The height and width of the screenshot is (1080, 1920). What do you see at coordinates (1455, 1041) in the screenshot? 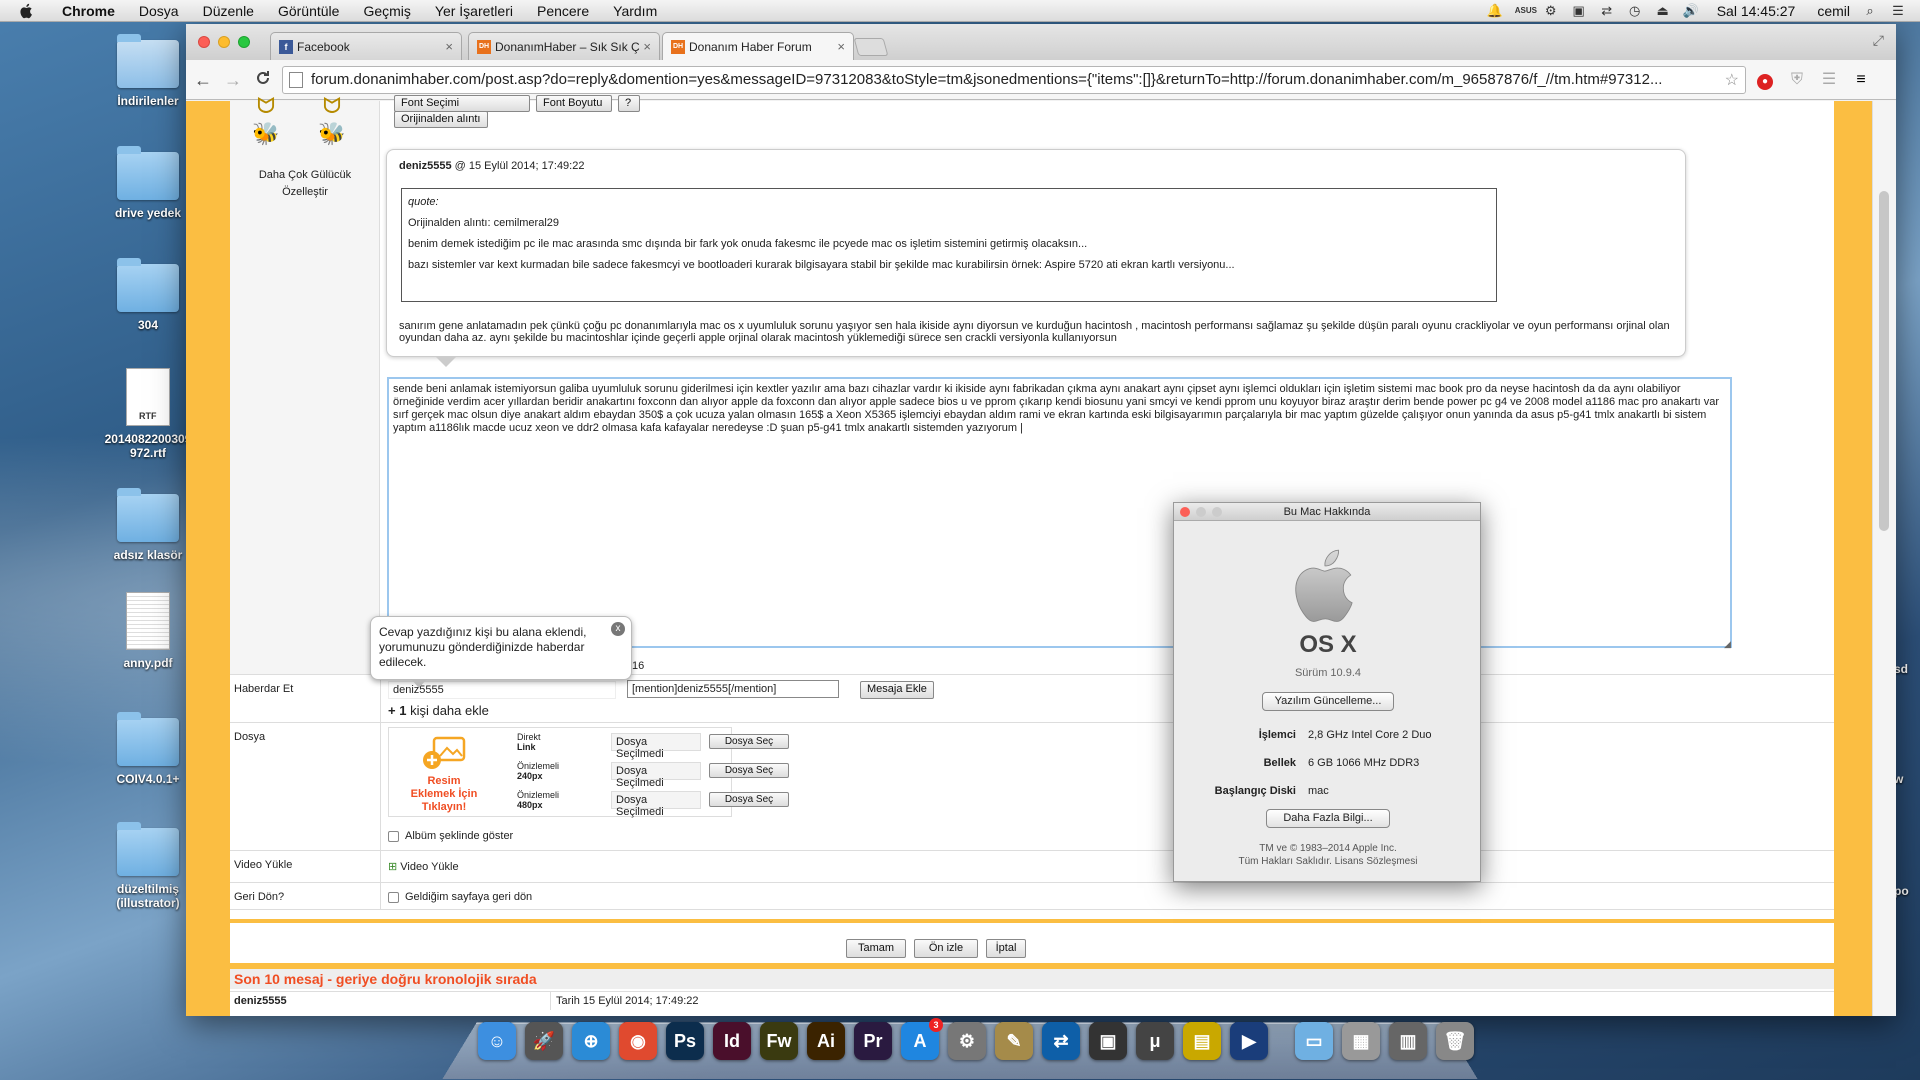
I see `trash-icon: 🗑` at bounding box center [1455, 1041].